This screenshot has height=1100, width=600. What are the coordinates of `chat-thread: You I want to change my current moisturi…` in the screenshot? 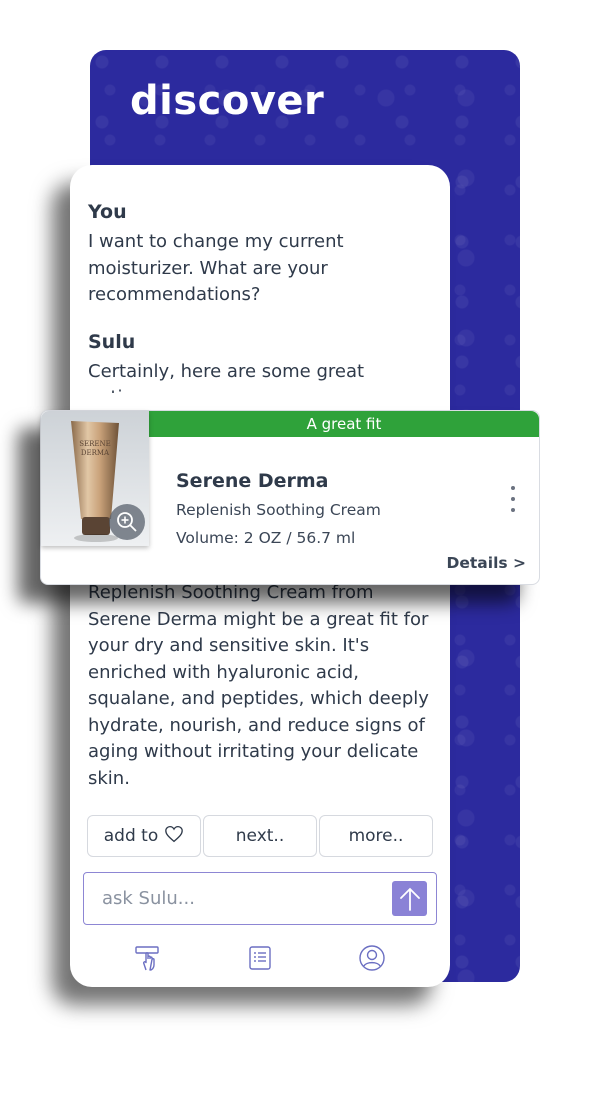 It's located at (263, 297).